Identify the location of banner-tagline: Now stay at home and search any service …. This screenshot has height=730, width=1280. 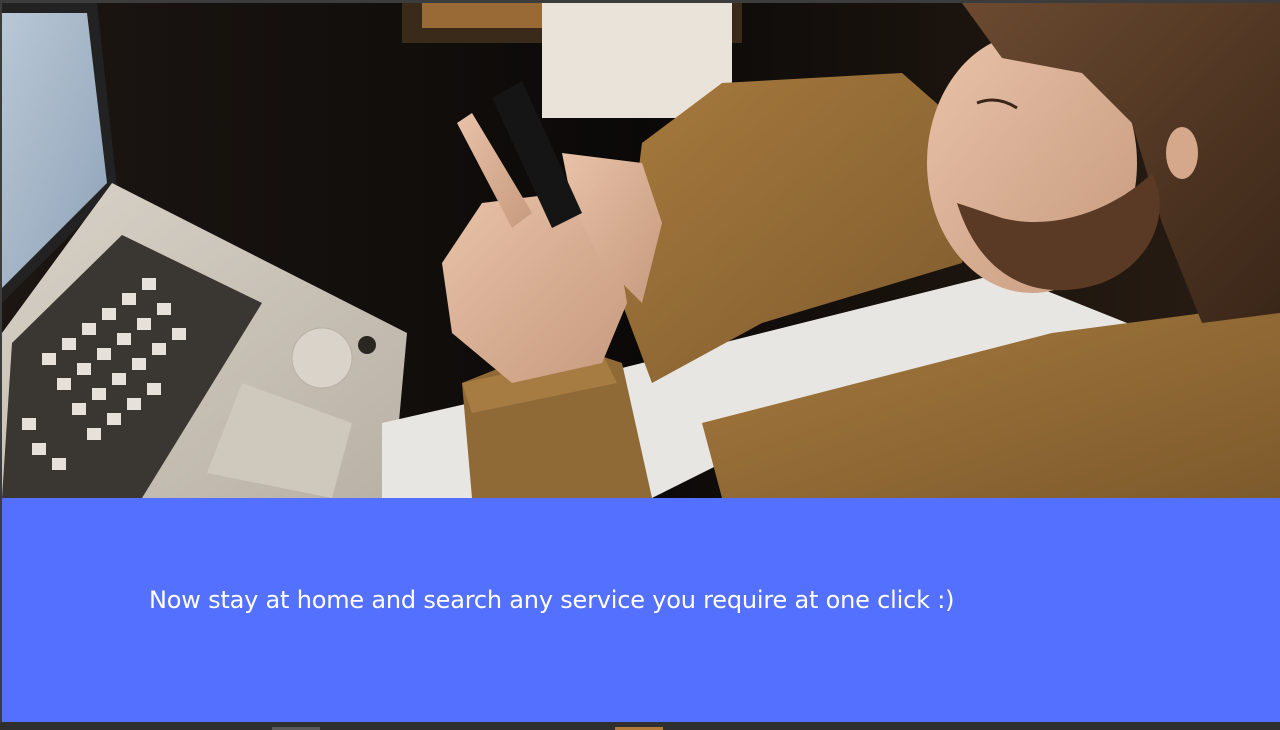
(552, 600).